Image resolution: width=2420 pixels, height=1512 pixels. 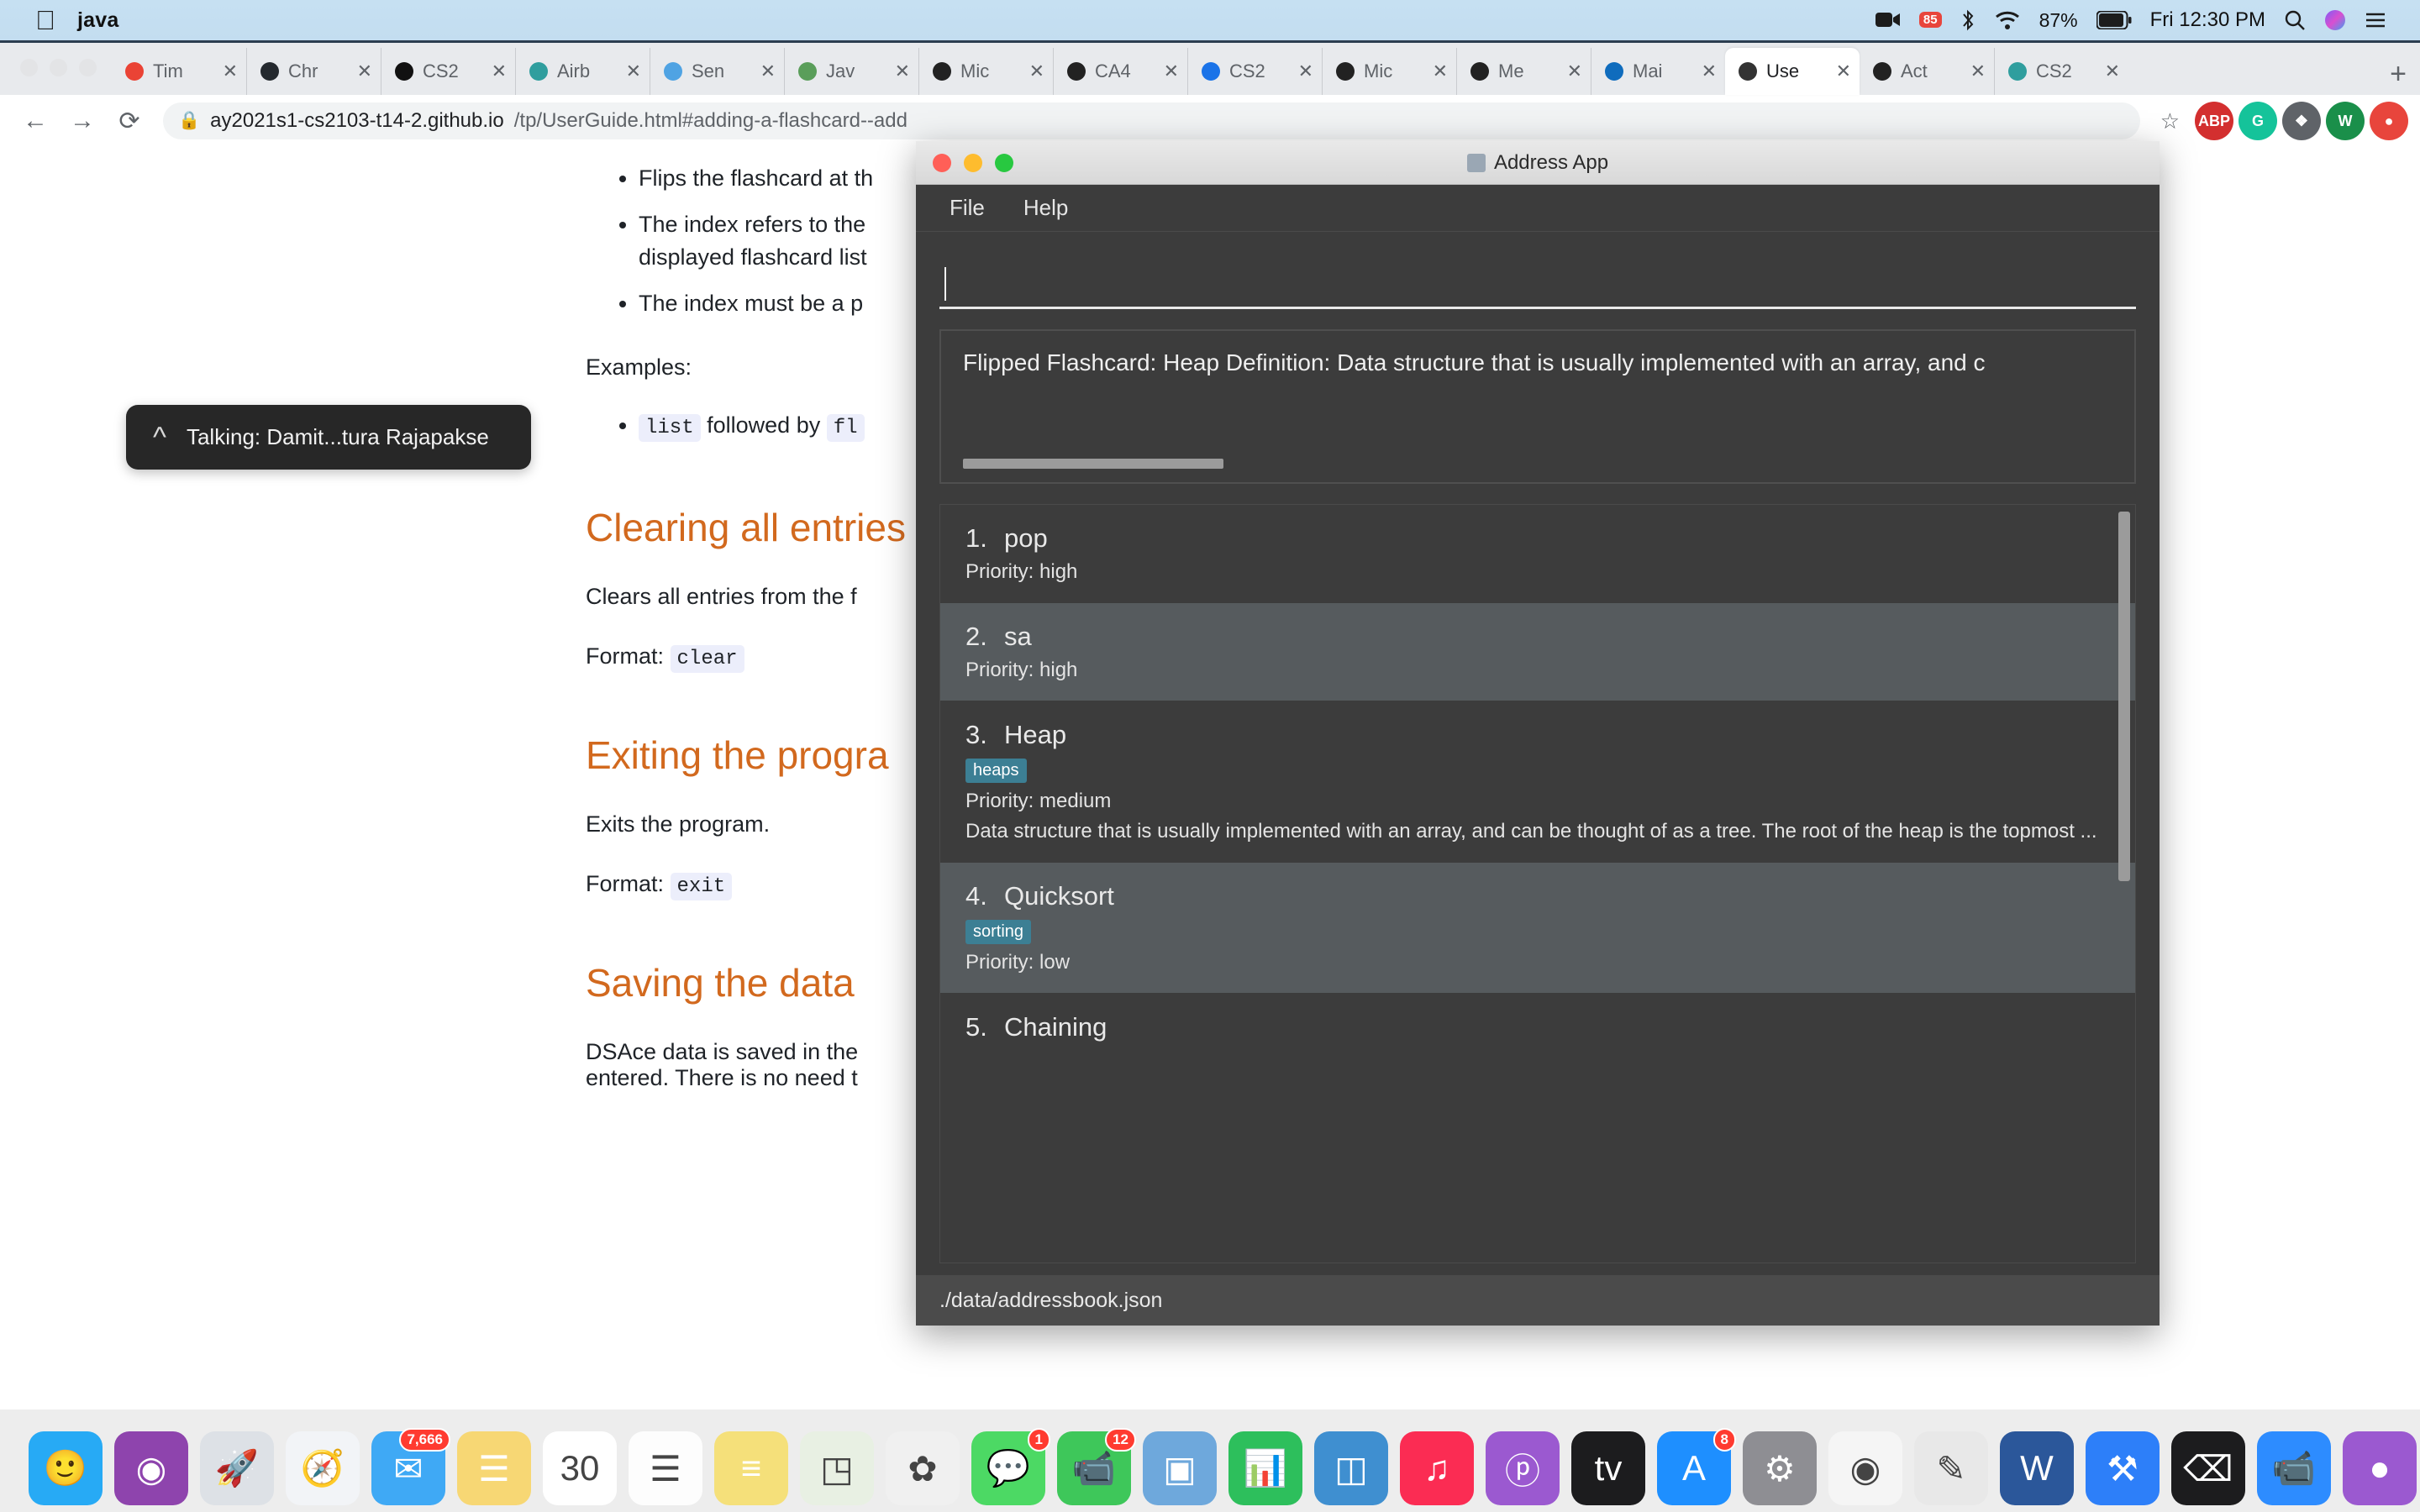 What do you see at coordinates (2170, 121) in the screenshot?
I see `bookmark-star-icon: ☆` at bounding box center [2170, 121].